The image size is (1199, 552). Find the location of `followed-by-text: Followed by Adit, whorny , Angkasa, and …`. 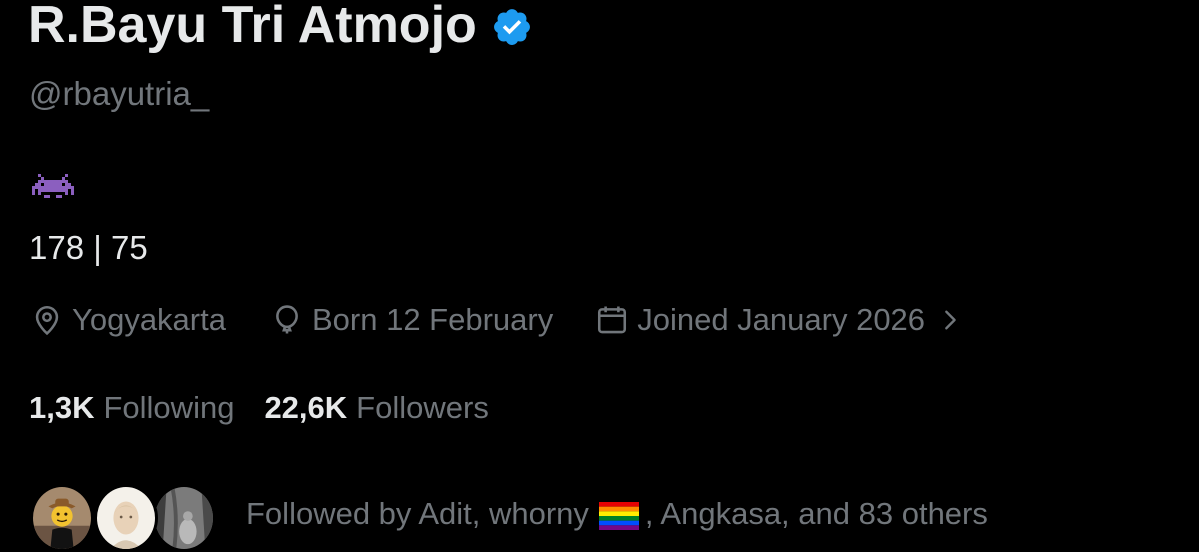

followed-by-text: Followed by Adit, whorny , Angkasa, and … is located at coordinates (617, 514).